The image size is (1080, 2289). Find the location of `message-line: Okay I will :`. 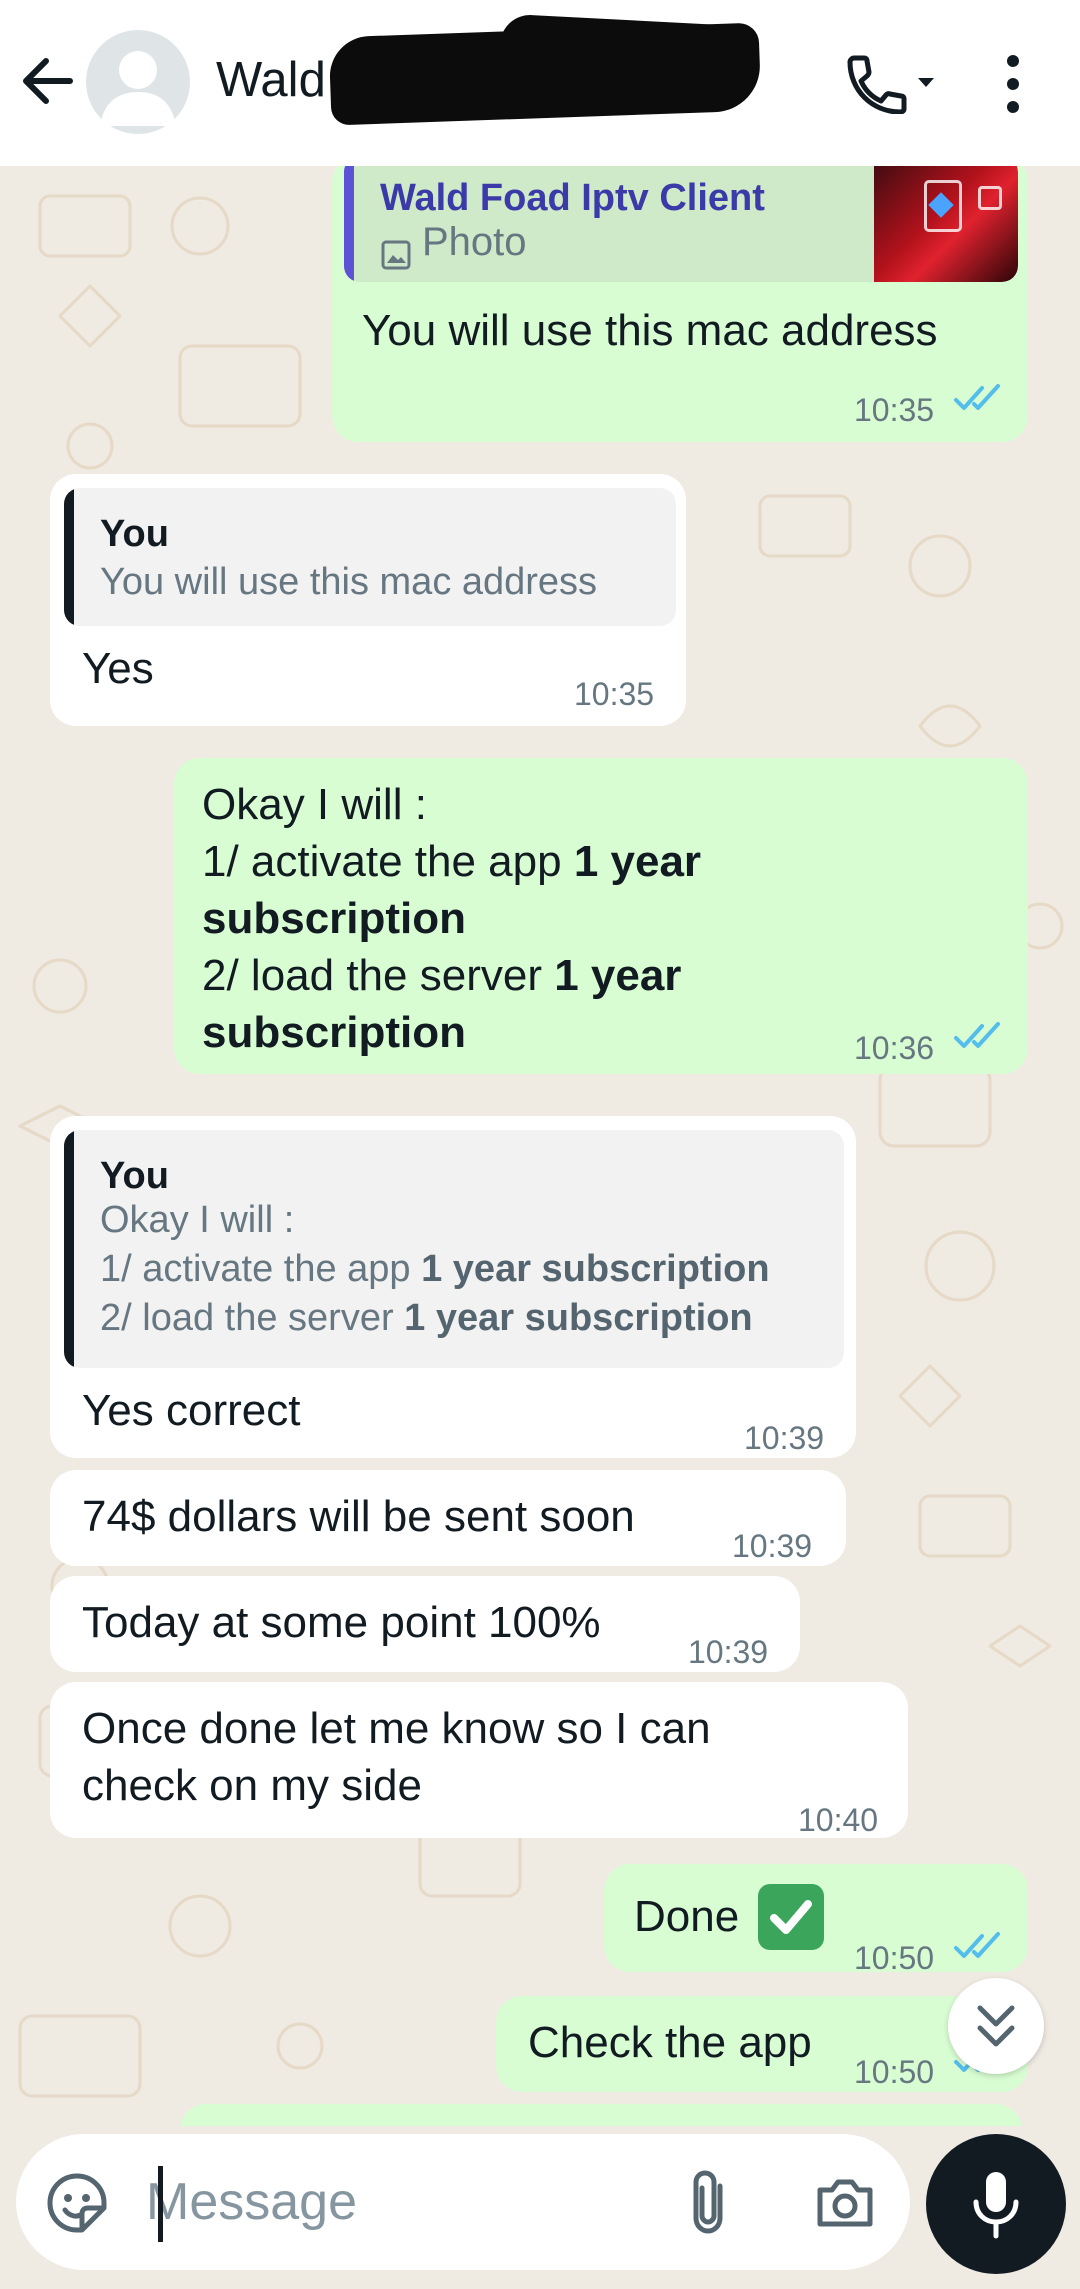

message-line: Okay I will : is located at coordinates (314, 804).